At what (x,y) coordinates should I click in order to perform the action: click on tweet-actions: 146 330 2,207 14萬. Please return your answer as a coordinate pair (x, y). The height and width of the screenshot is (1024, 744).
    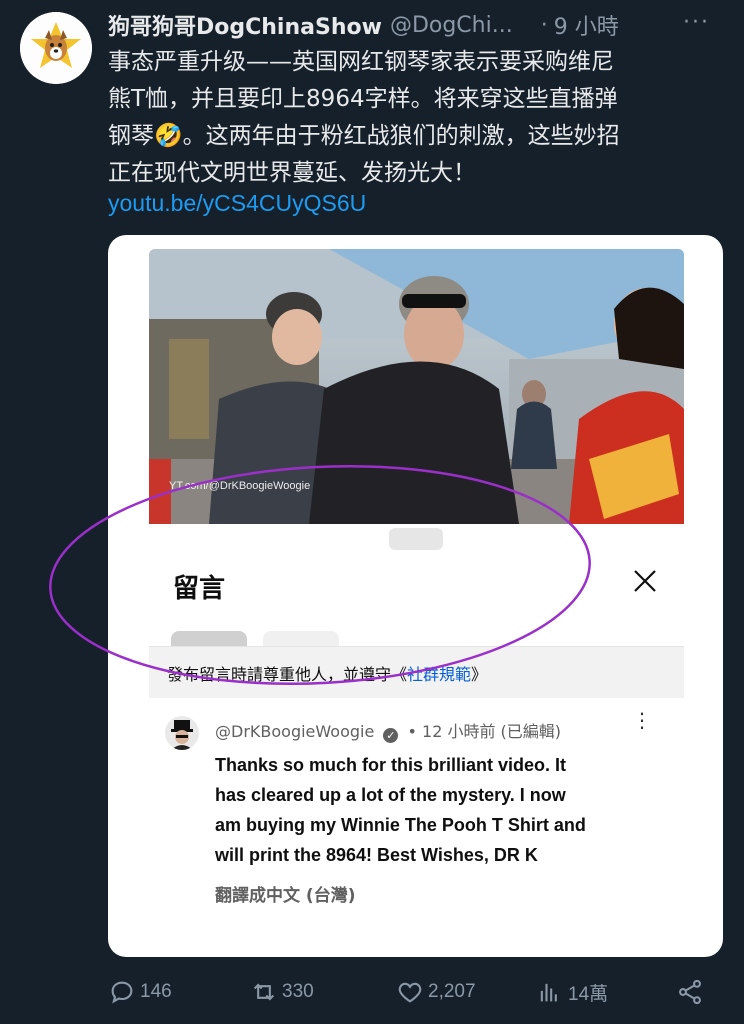
    Looking at the image, I should click on (413, 992).